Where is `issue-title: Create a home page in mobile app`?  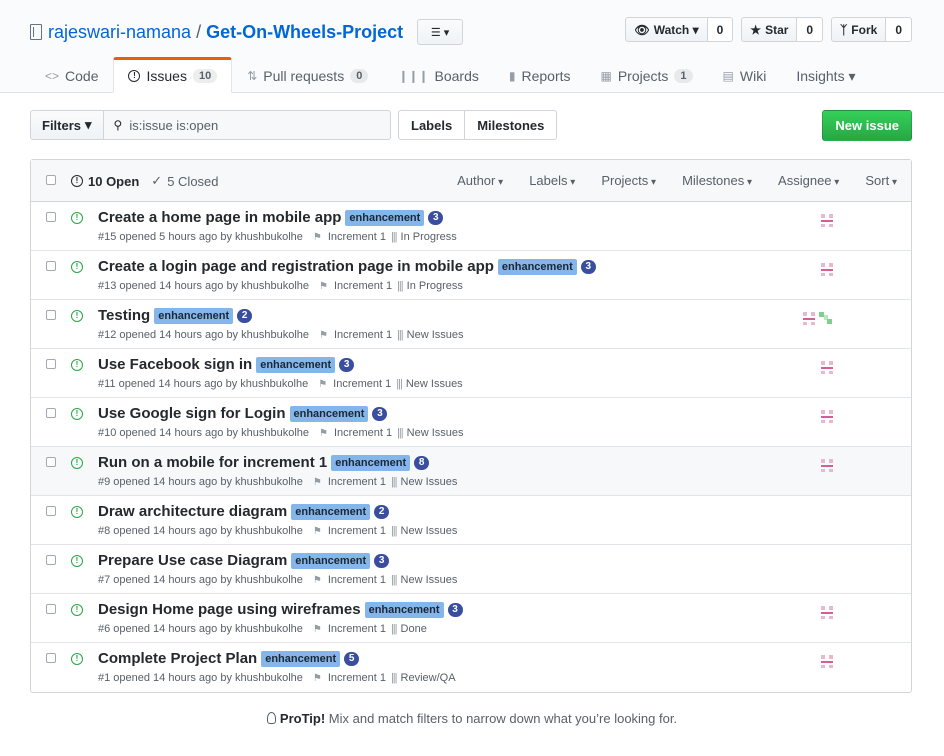 issue-title: Create a home page in mobile app is located at coordinates (219, 217).